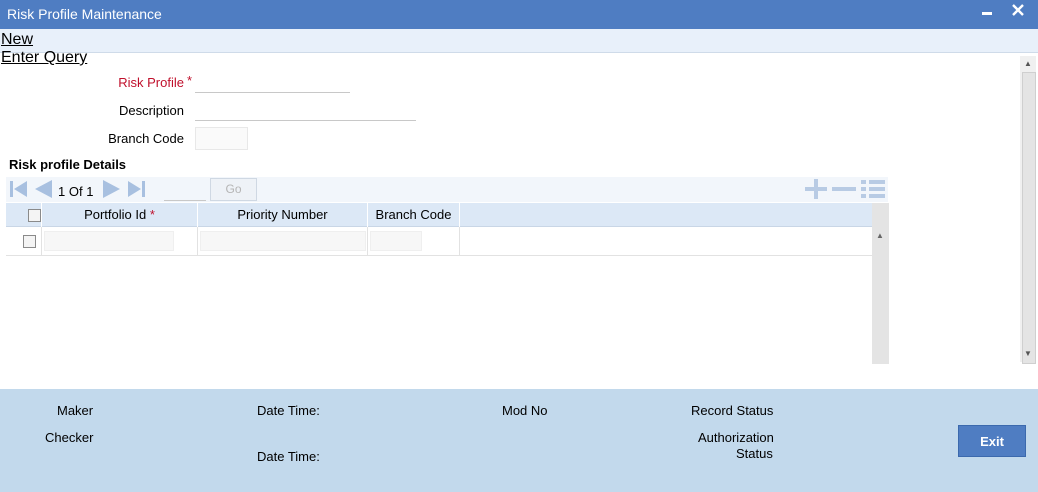 The image size is (1038, 492). What do you see at coordinates (90, 191) in the screenshot?
I see `total-pages: 1` at bounding box center [90, 191].